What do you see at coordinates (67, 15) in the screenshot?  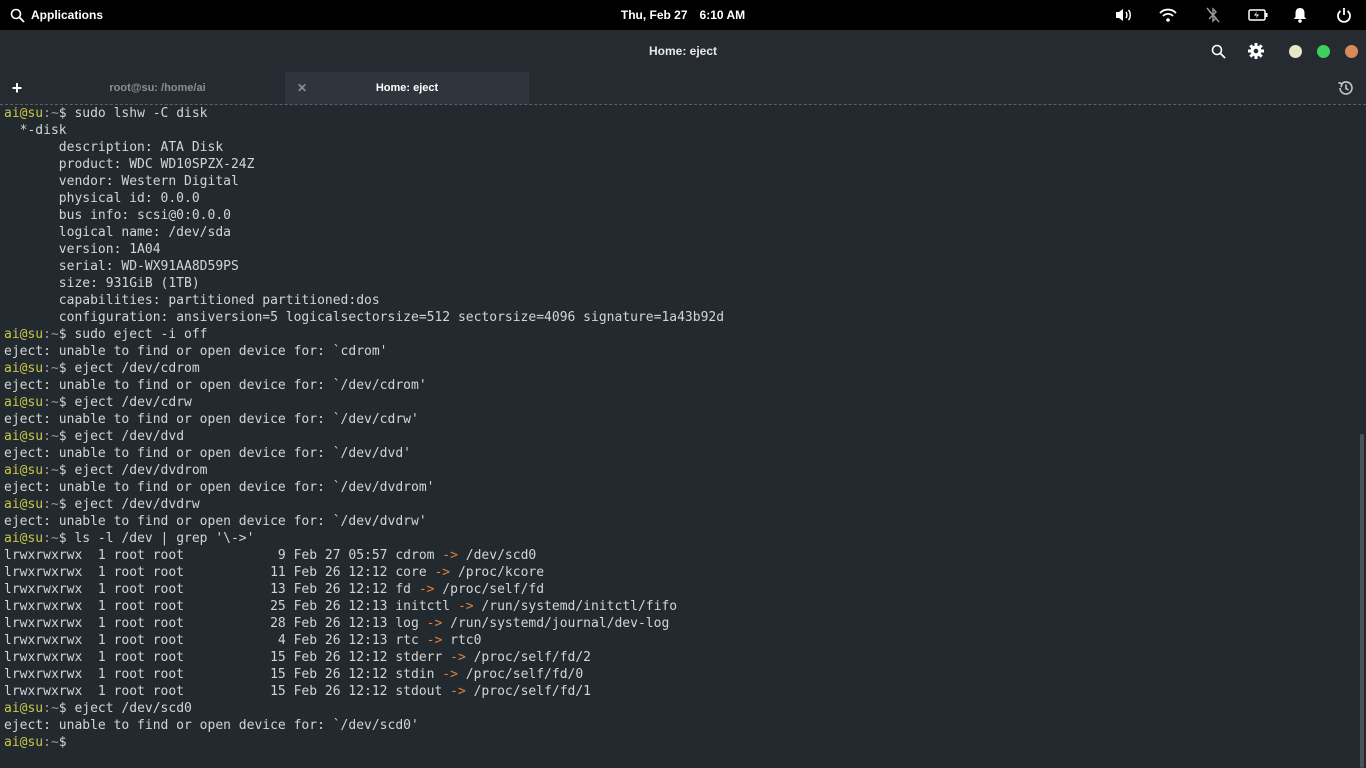 I see `applications-label: Applications` at bounding box center [67, 15].